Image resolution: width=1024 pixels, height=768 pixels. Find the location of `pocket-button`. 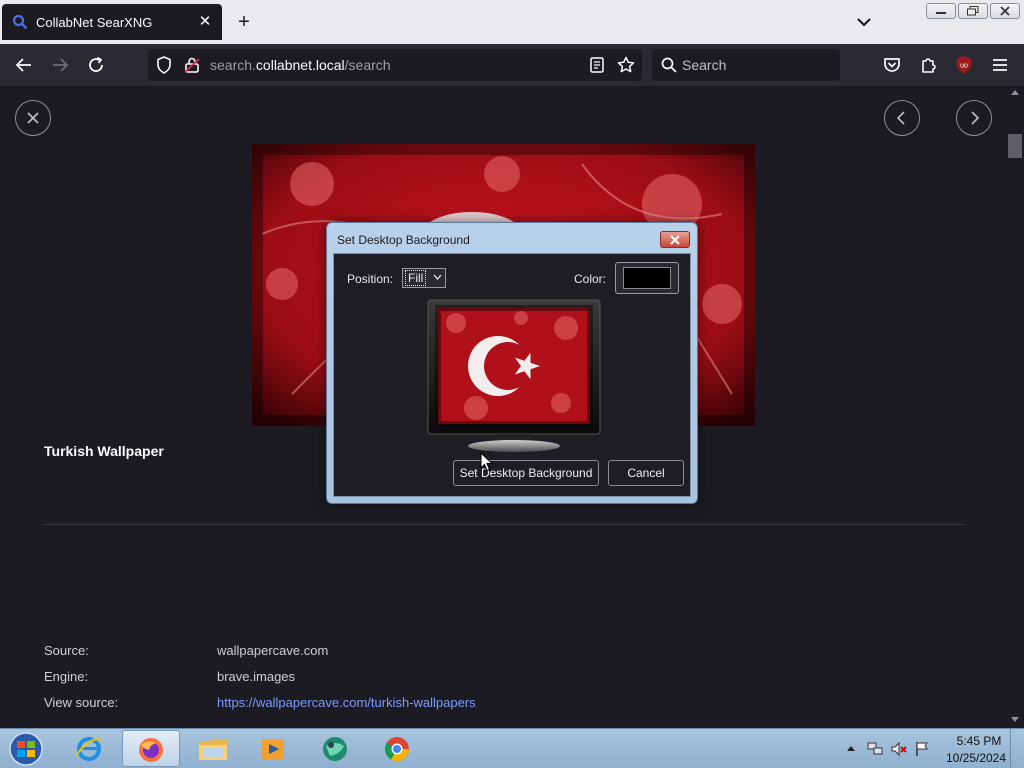

pocket-button is located at coordinates (892, 65).